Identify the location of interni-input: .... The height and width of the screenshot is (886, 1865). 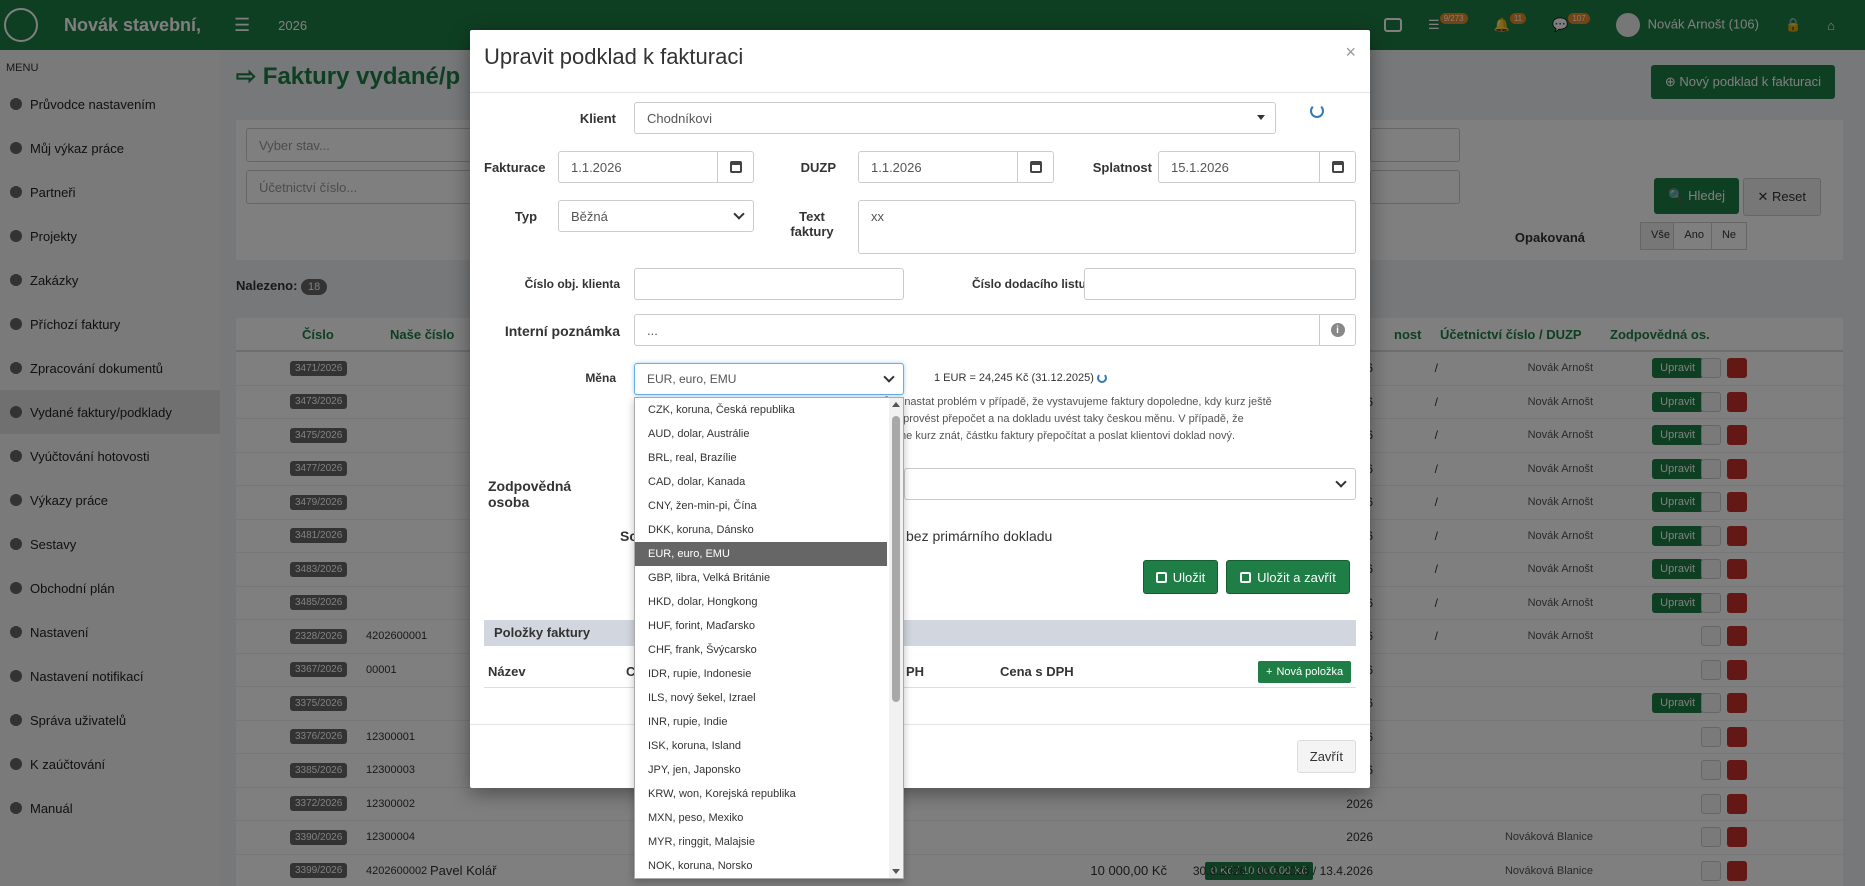
(977, 330).